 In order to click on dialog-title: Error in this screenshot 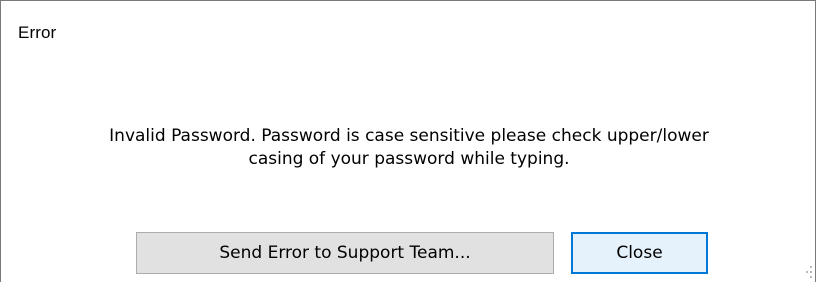, I will do `click(37, 32)`.